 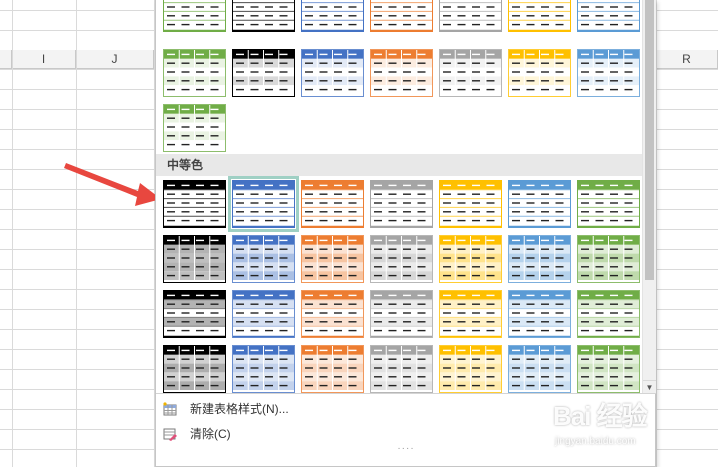 I want to click on eraser-icon, so click(x=170, y=434).